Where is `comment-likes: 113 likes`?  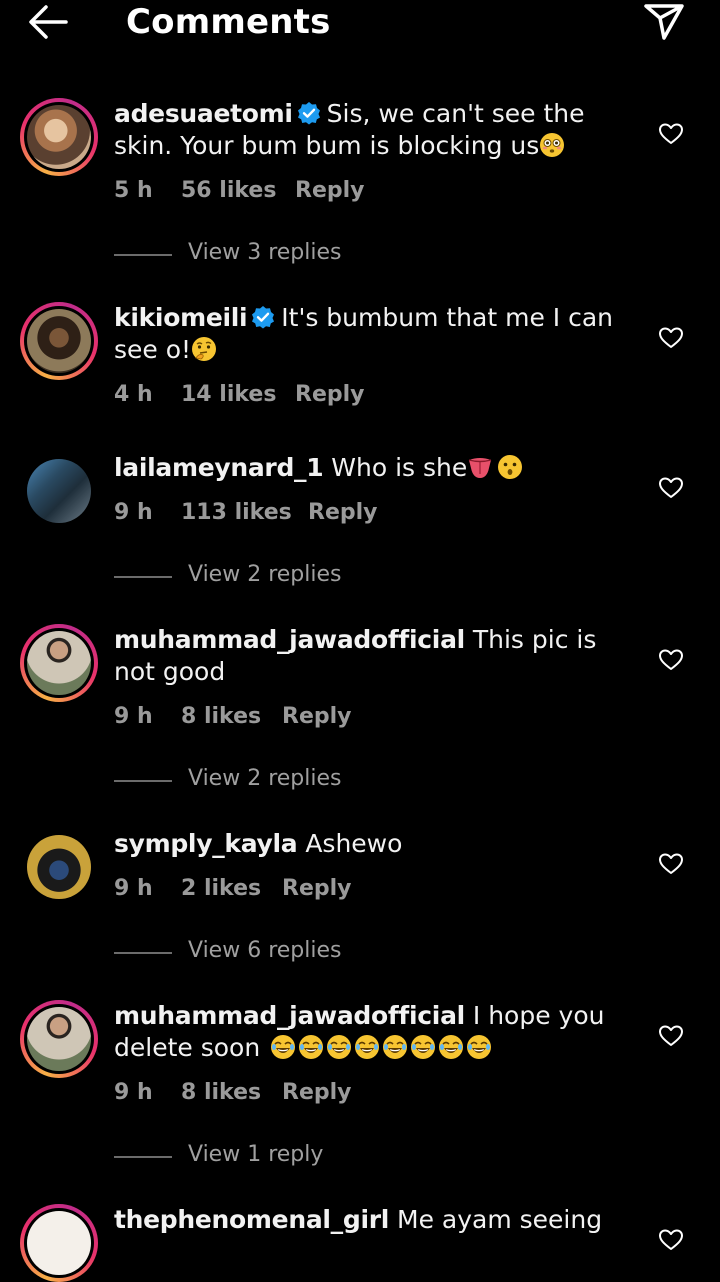 comment-likes: 113 likes is located at coordinates (236, 512).